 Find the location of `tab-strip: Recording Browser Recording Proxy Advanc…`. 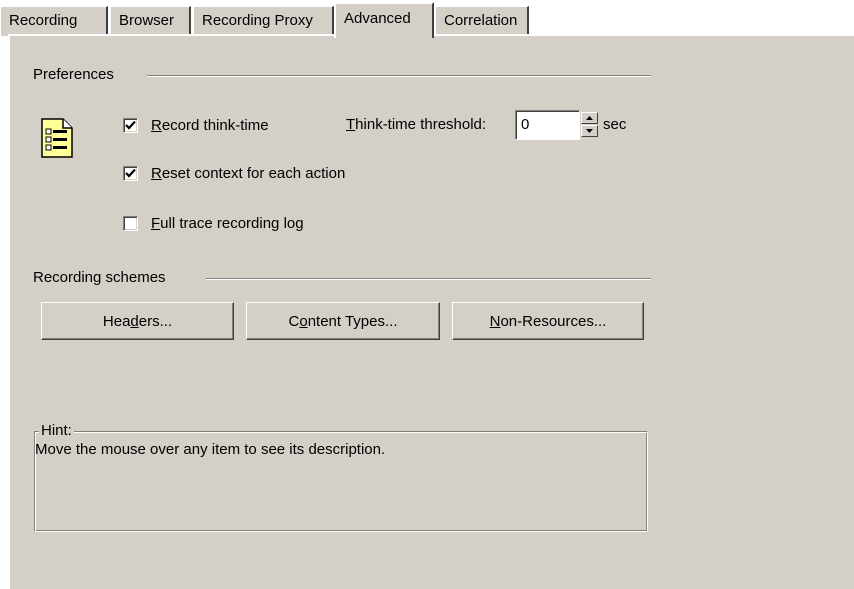

tab-strip: Recording Browser Recording Proxy Advanc… is located at coordinates (427, 19).